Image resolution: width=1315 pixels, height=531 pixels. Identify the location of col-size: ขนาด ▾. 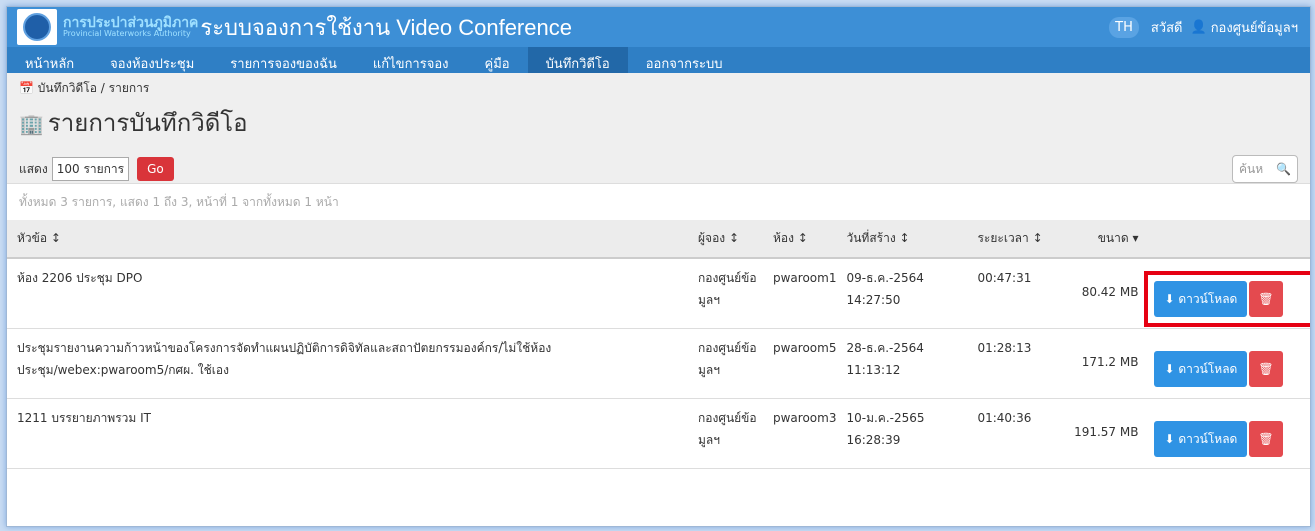
(1096, 239).